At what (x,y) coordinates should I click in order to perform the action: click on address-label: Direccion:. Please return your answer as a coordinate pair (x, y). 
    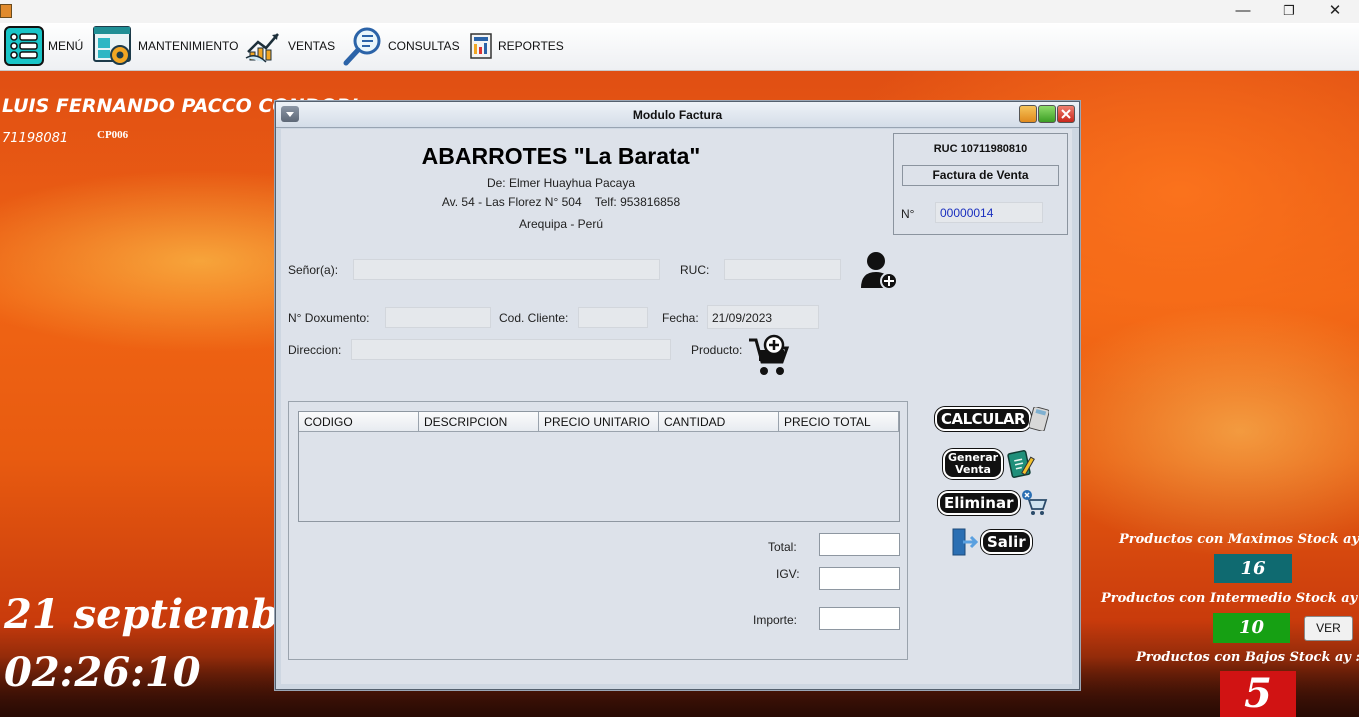
    Looking at the image, I should click on (315, 350).